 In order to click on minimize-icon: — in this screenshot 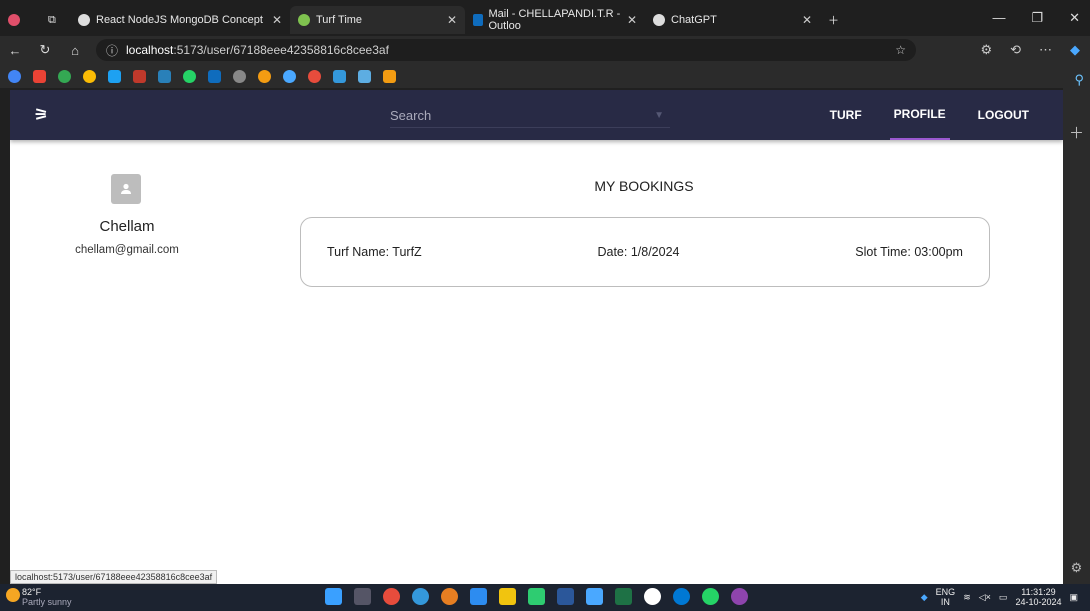, I will do `click(998, 18)`.